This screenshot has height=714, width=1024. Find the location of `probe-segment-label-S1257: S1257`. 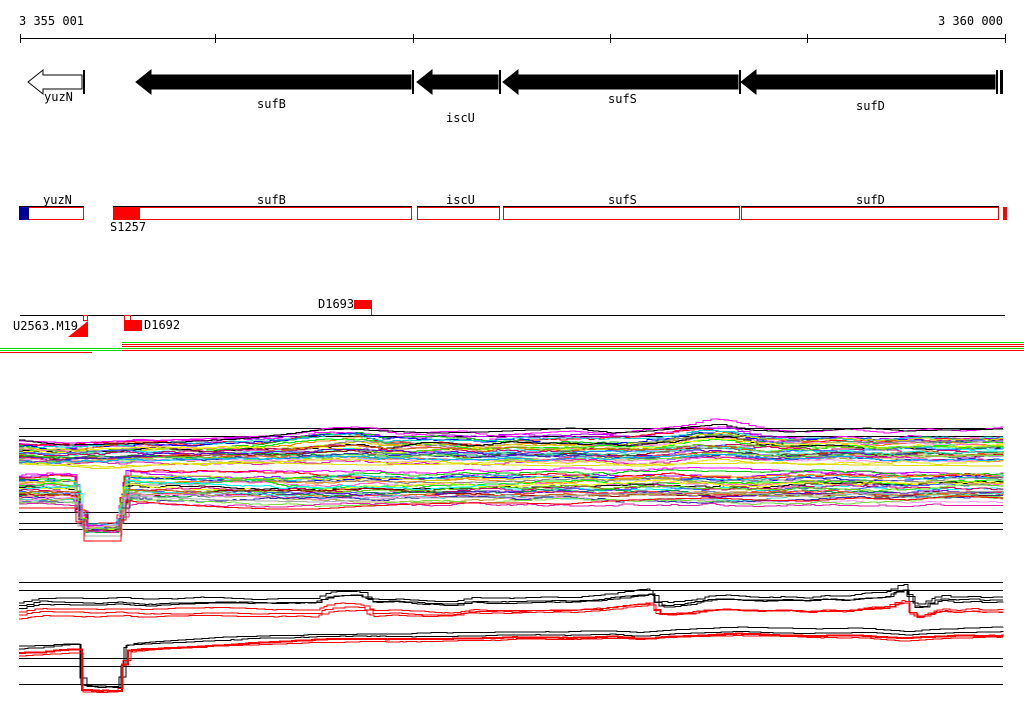

probe-segment-label-S1257: S1257 is located at coordinates (128, 227).